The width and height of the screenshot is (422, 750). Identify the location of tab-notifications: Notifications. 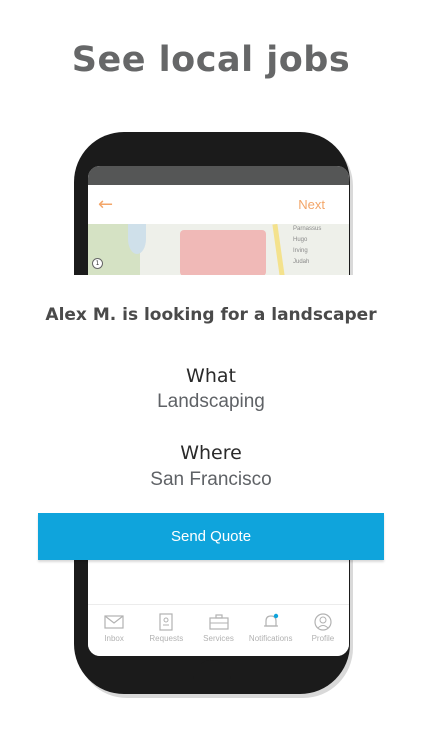
(271, 630).